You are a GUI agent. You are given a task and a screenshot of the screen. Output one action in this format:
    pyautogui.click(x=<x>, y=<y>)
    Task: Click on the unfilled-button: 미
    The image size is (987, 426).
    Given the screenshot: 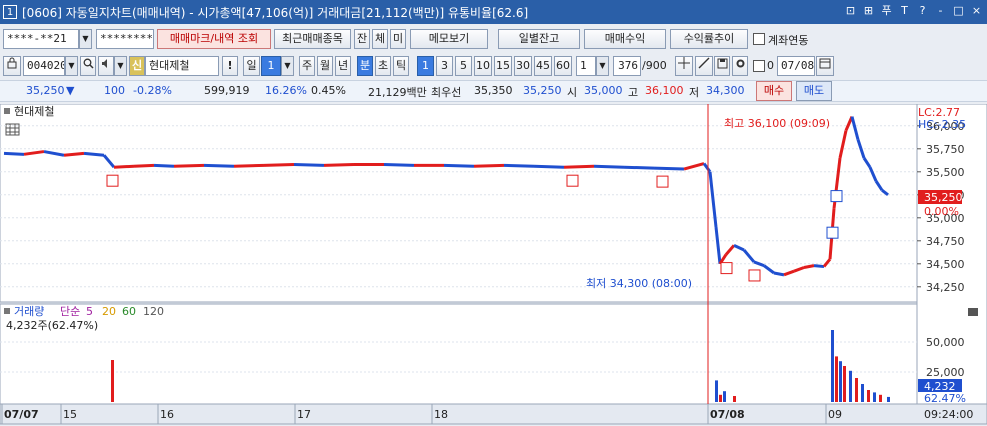 What is the action you would take?
    pyautogui.click(x=398, y=39)
    